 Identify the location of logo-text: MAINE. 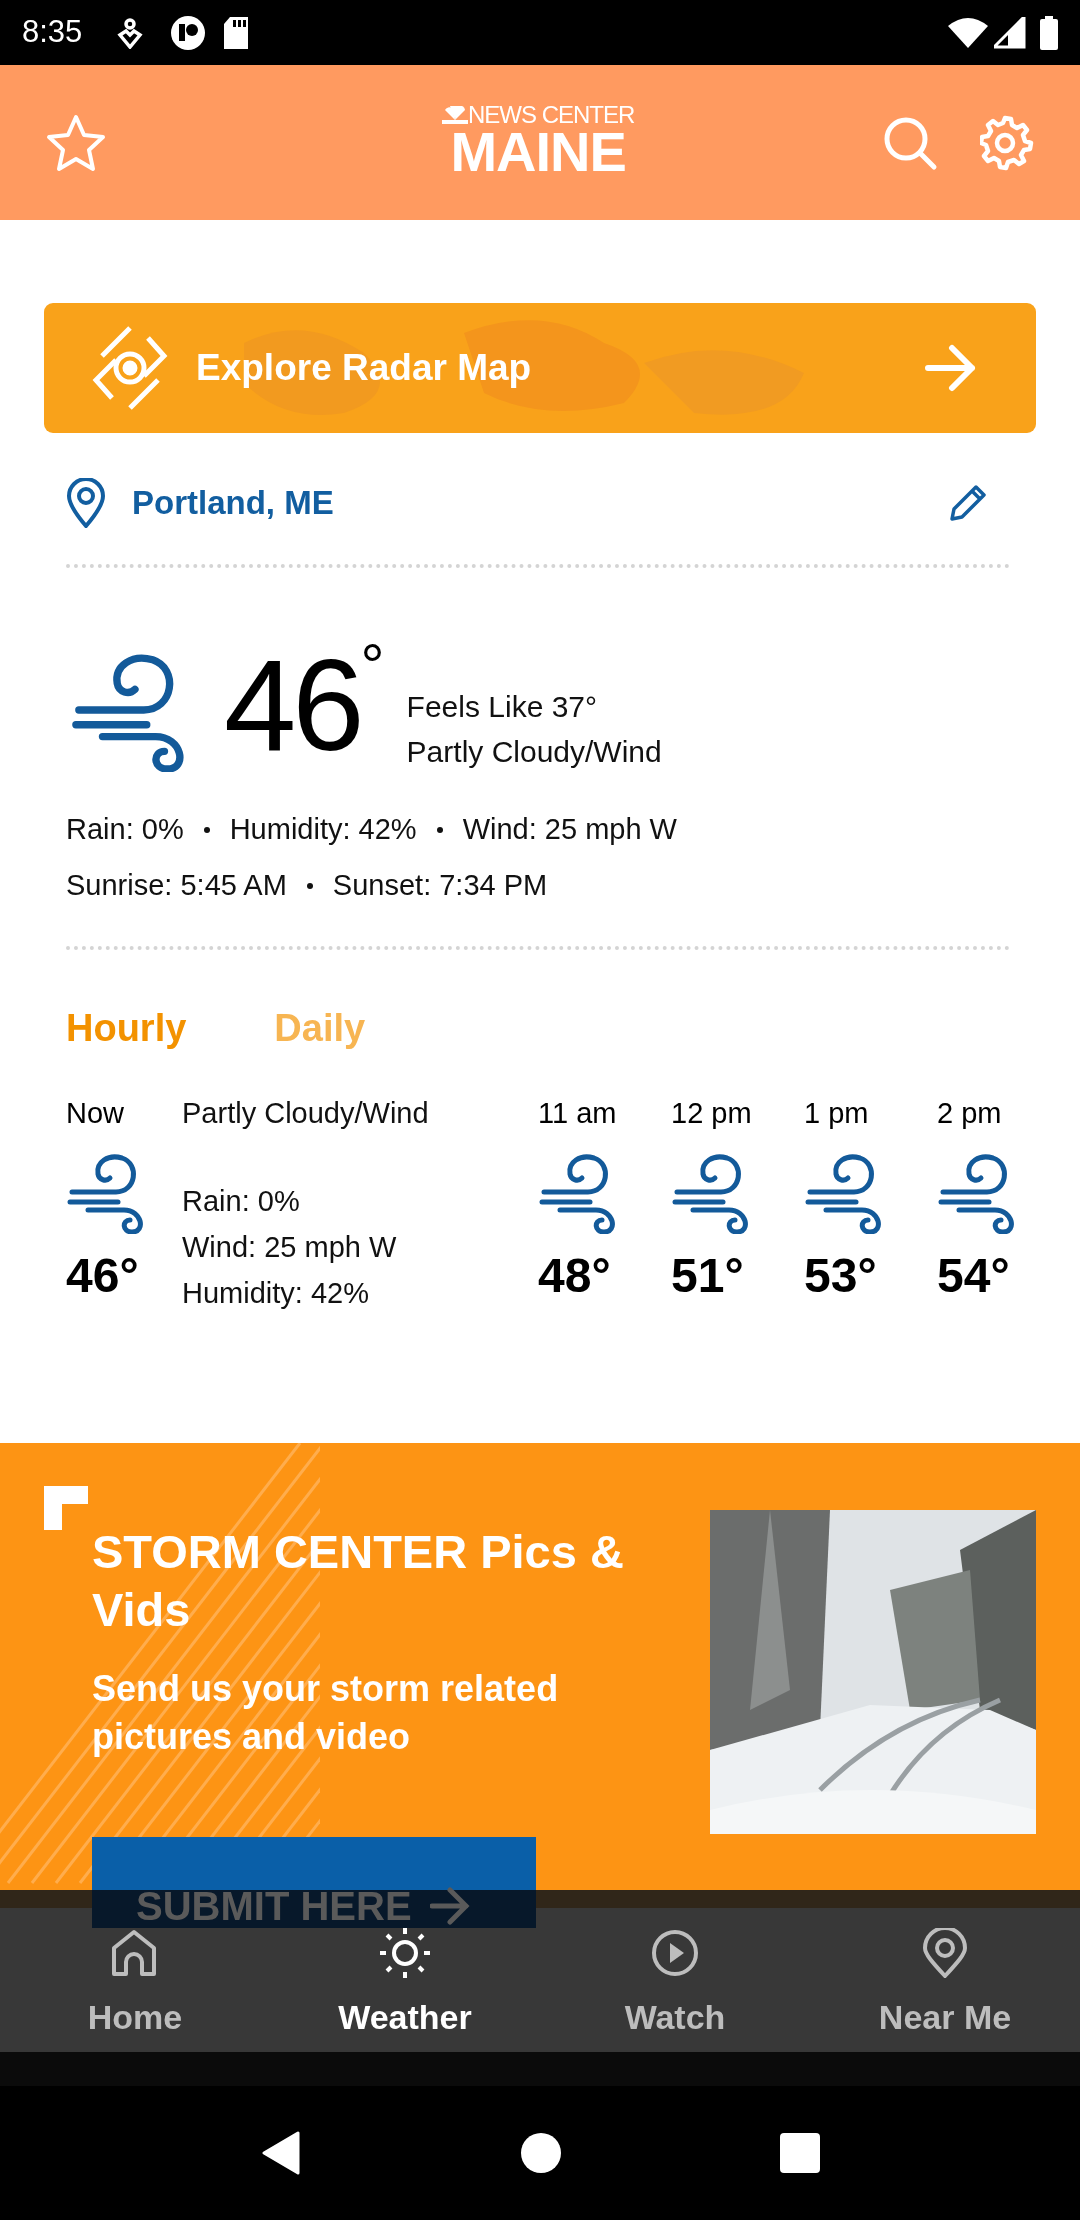
(538, 152).